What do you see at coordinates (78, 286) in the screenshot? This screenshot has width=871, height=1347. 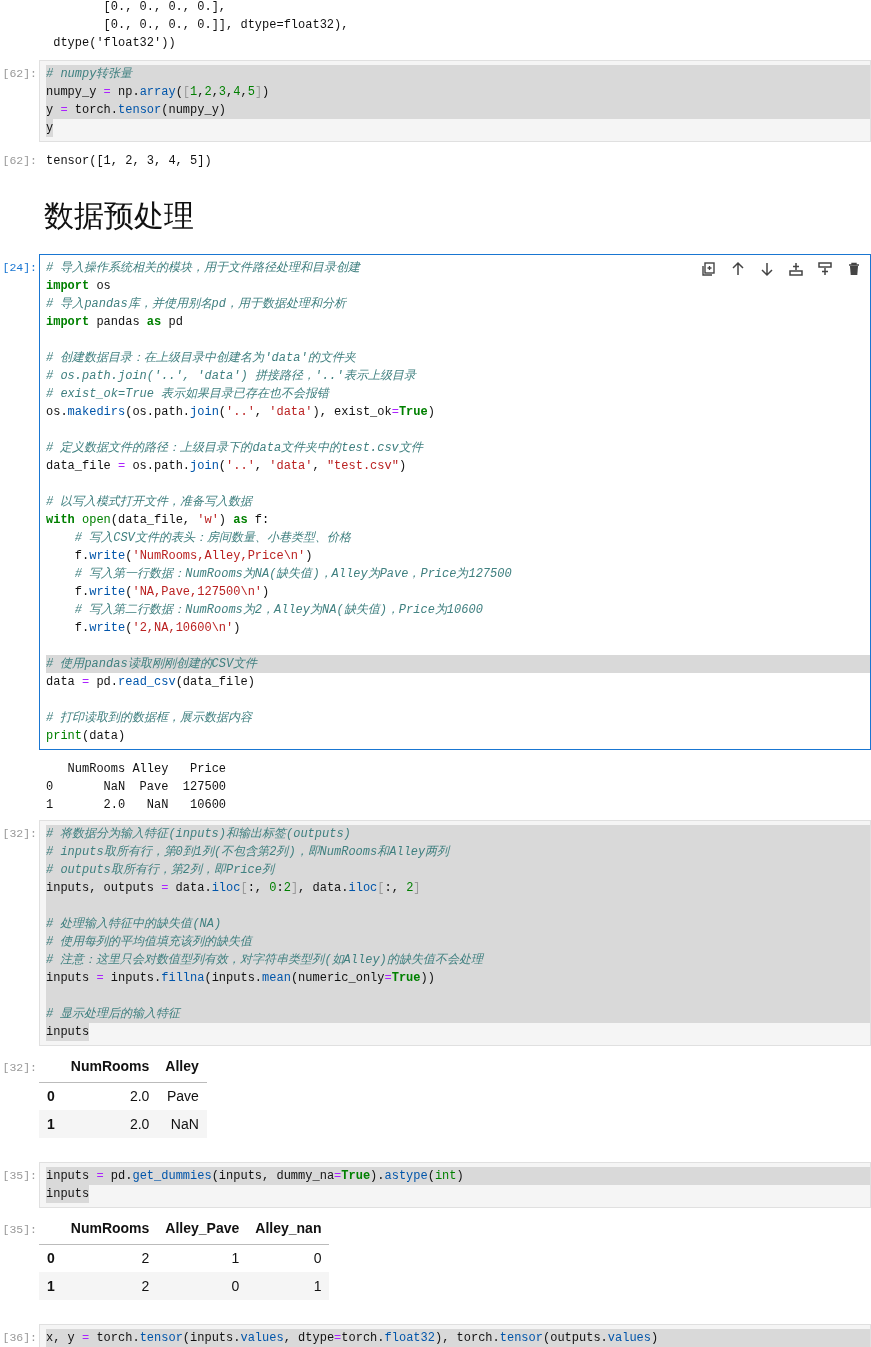 I see `code-line: import os` at bounding box center [78, 286].